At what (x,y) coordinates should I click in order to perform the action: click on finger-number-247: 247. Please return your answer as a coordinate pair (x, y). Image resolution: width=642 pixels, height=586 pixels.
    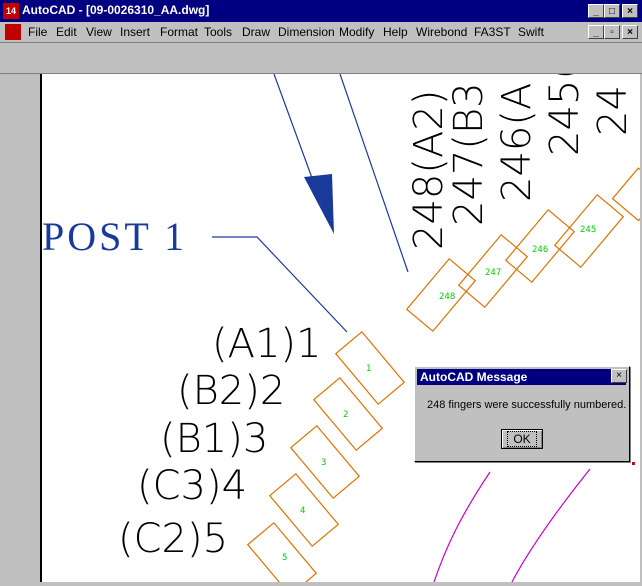
    Looking at the image, I should click on (493, 273).